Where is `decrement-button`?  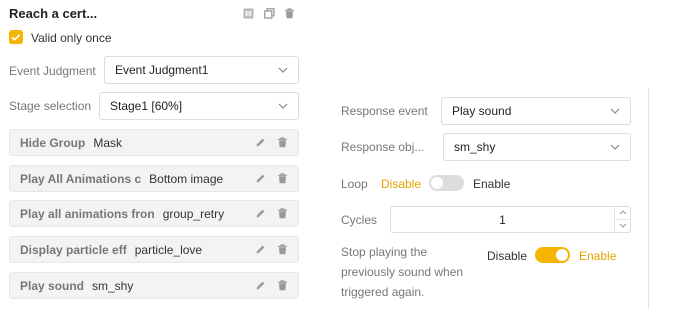 decrement-button is located at coordinates (622, 226).